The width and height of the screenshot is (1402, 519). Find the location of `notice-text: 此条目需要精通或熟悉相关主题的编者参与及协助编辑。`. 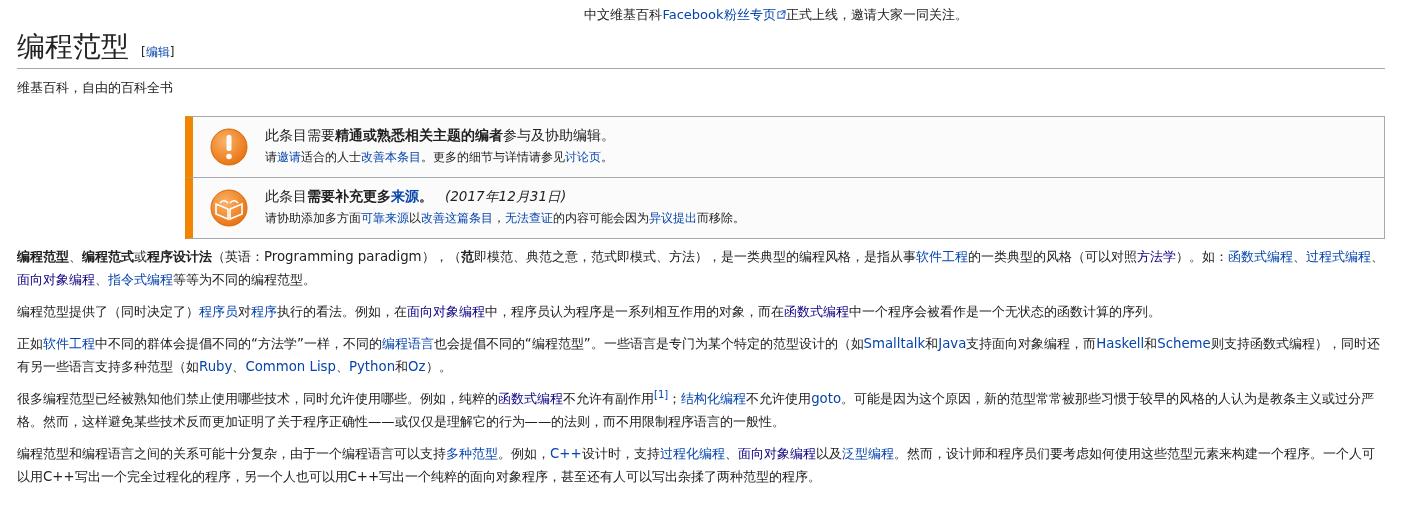

notice-text: 此条目需要精通或熟悉相关主题的编者参与及协助编辑。 is located at coordinates (440, 136).